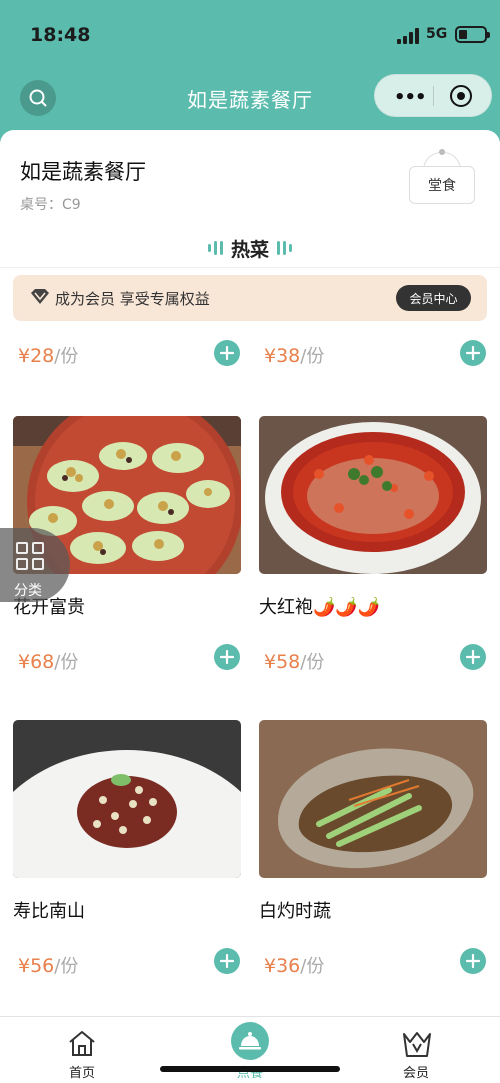  I want to click on store-name: 如是蔬素餐厅, so click(83, 172).